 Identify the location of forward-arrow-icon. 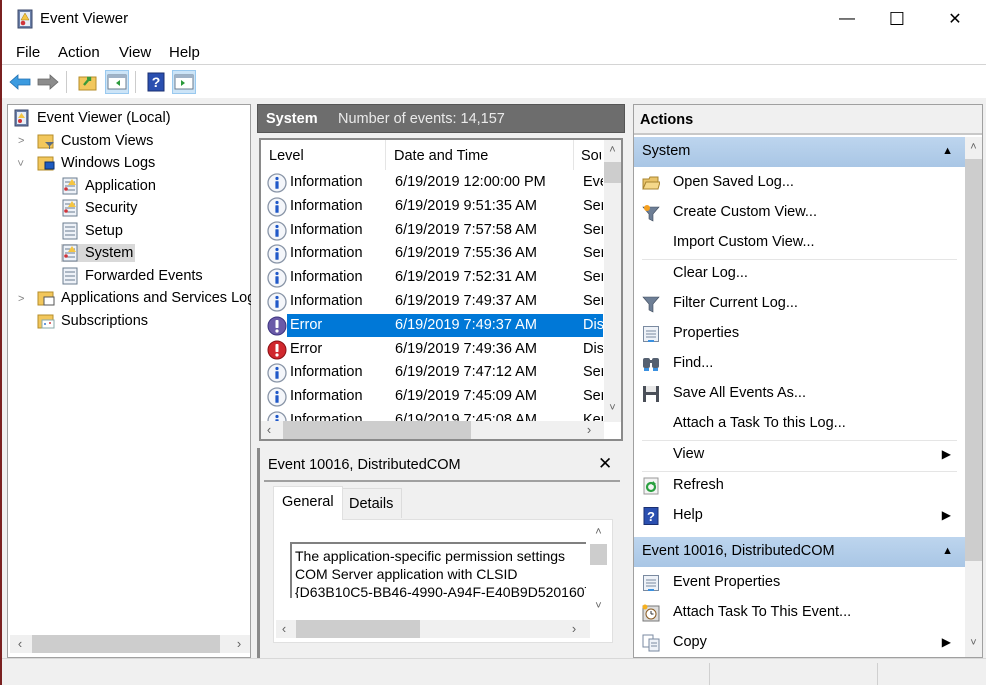
(48, 82).